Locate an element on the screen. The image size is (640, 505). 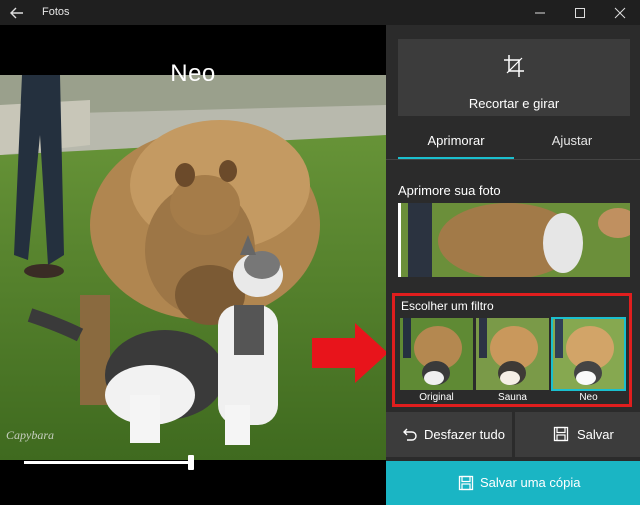
neo-filter-preview is located at coordinates (588, 354).